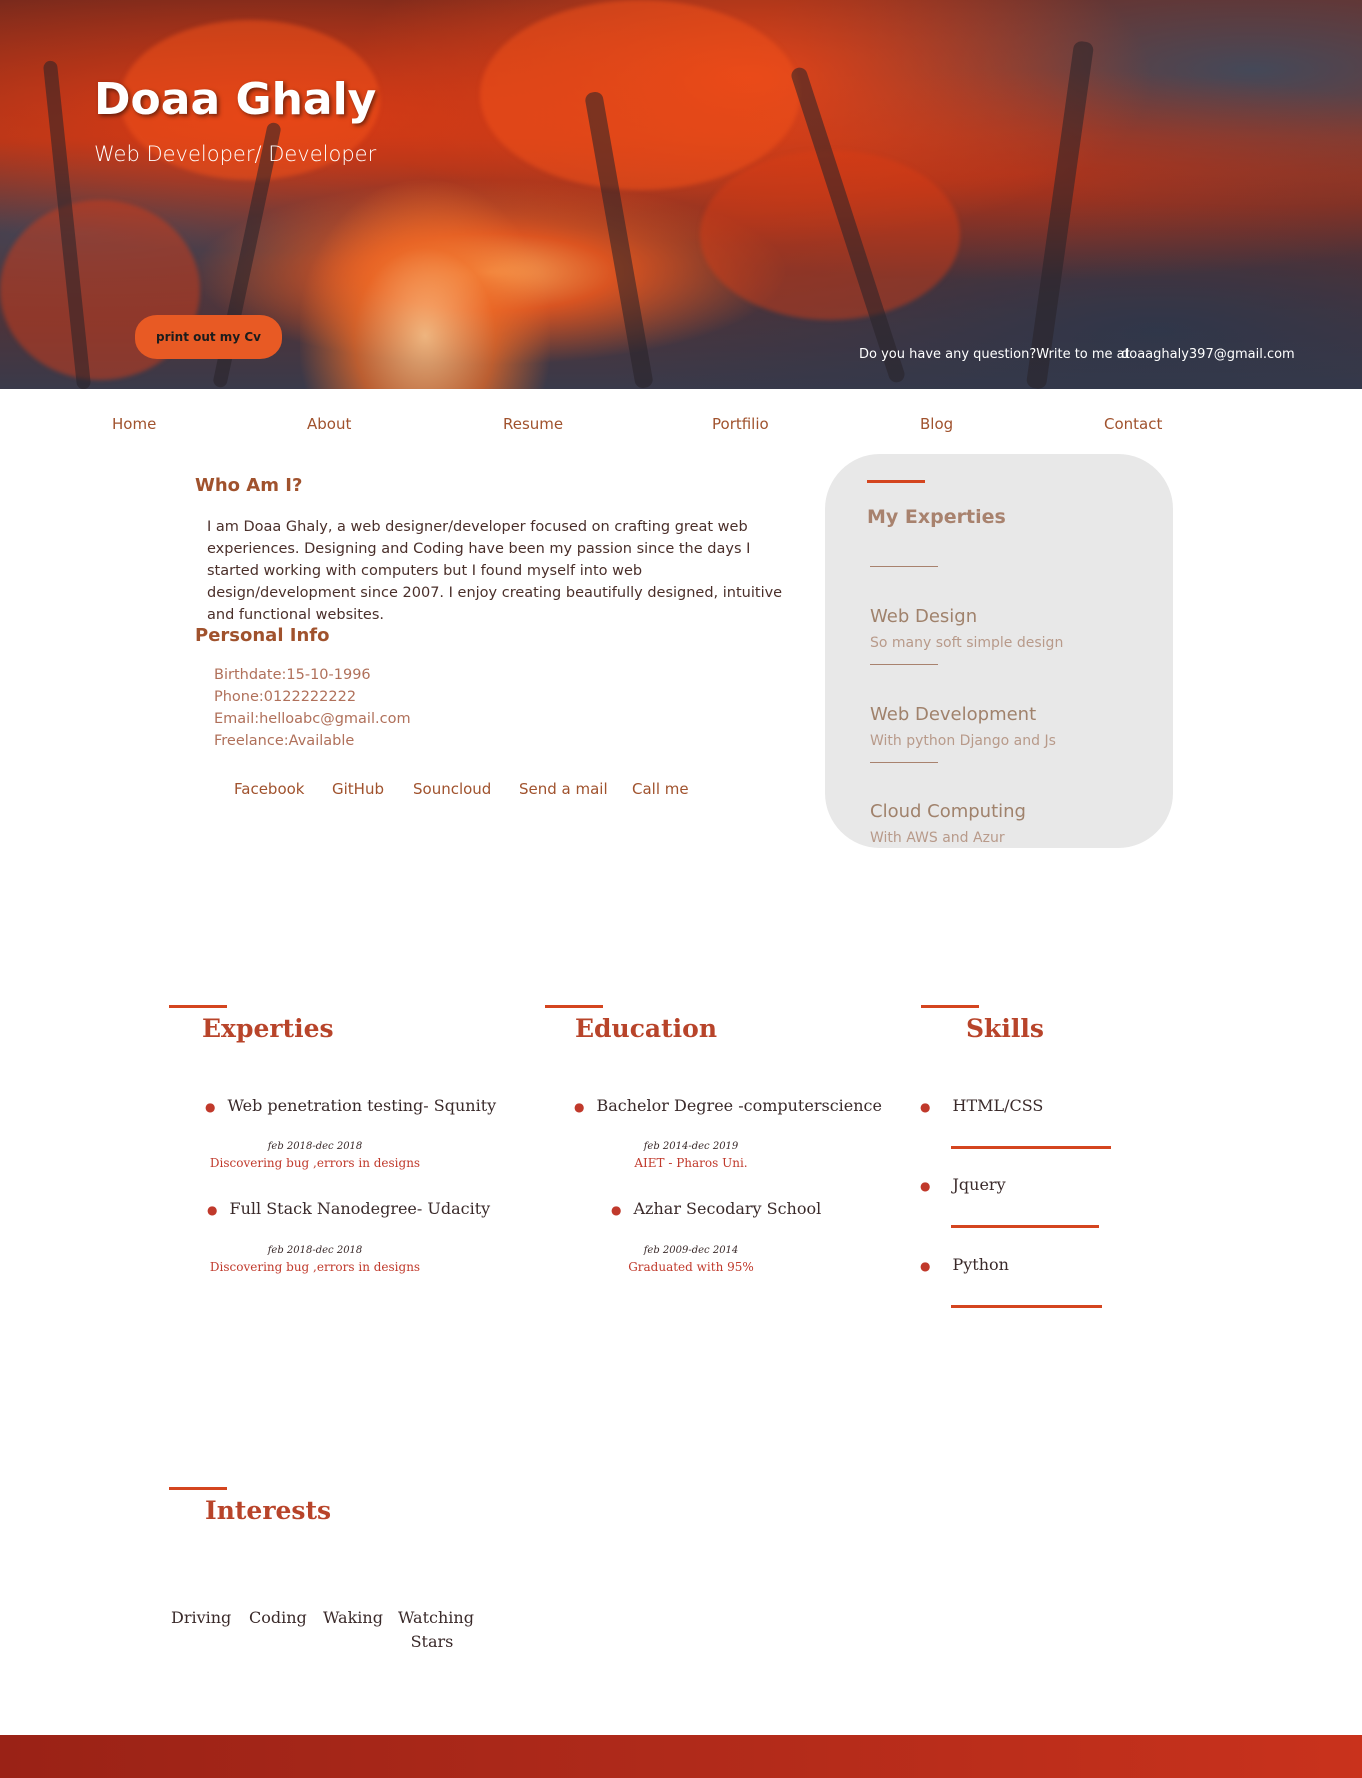 This screenshot has height=1778, width=1362. I want to click on nav-contact: Contact, so click(1133, 424).